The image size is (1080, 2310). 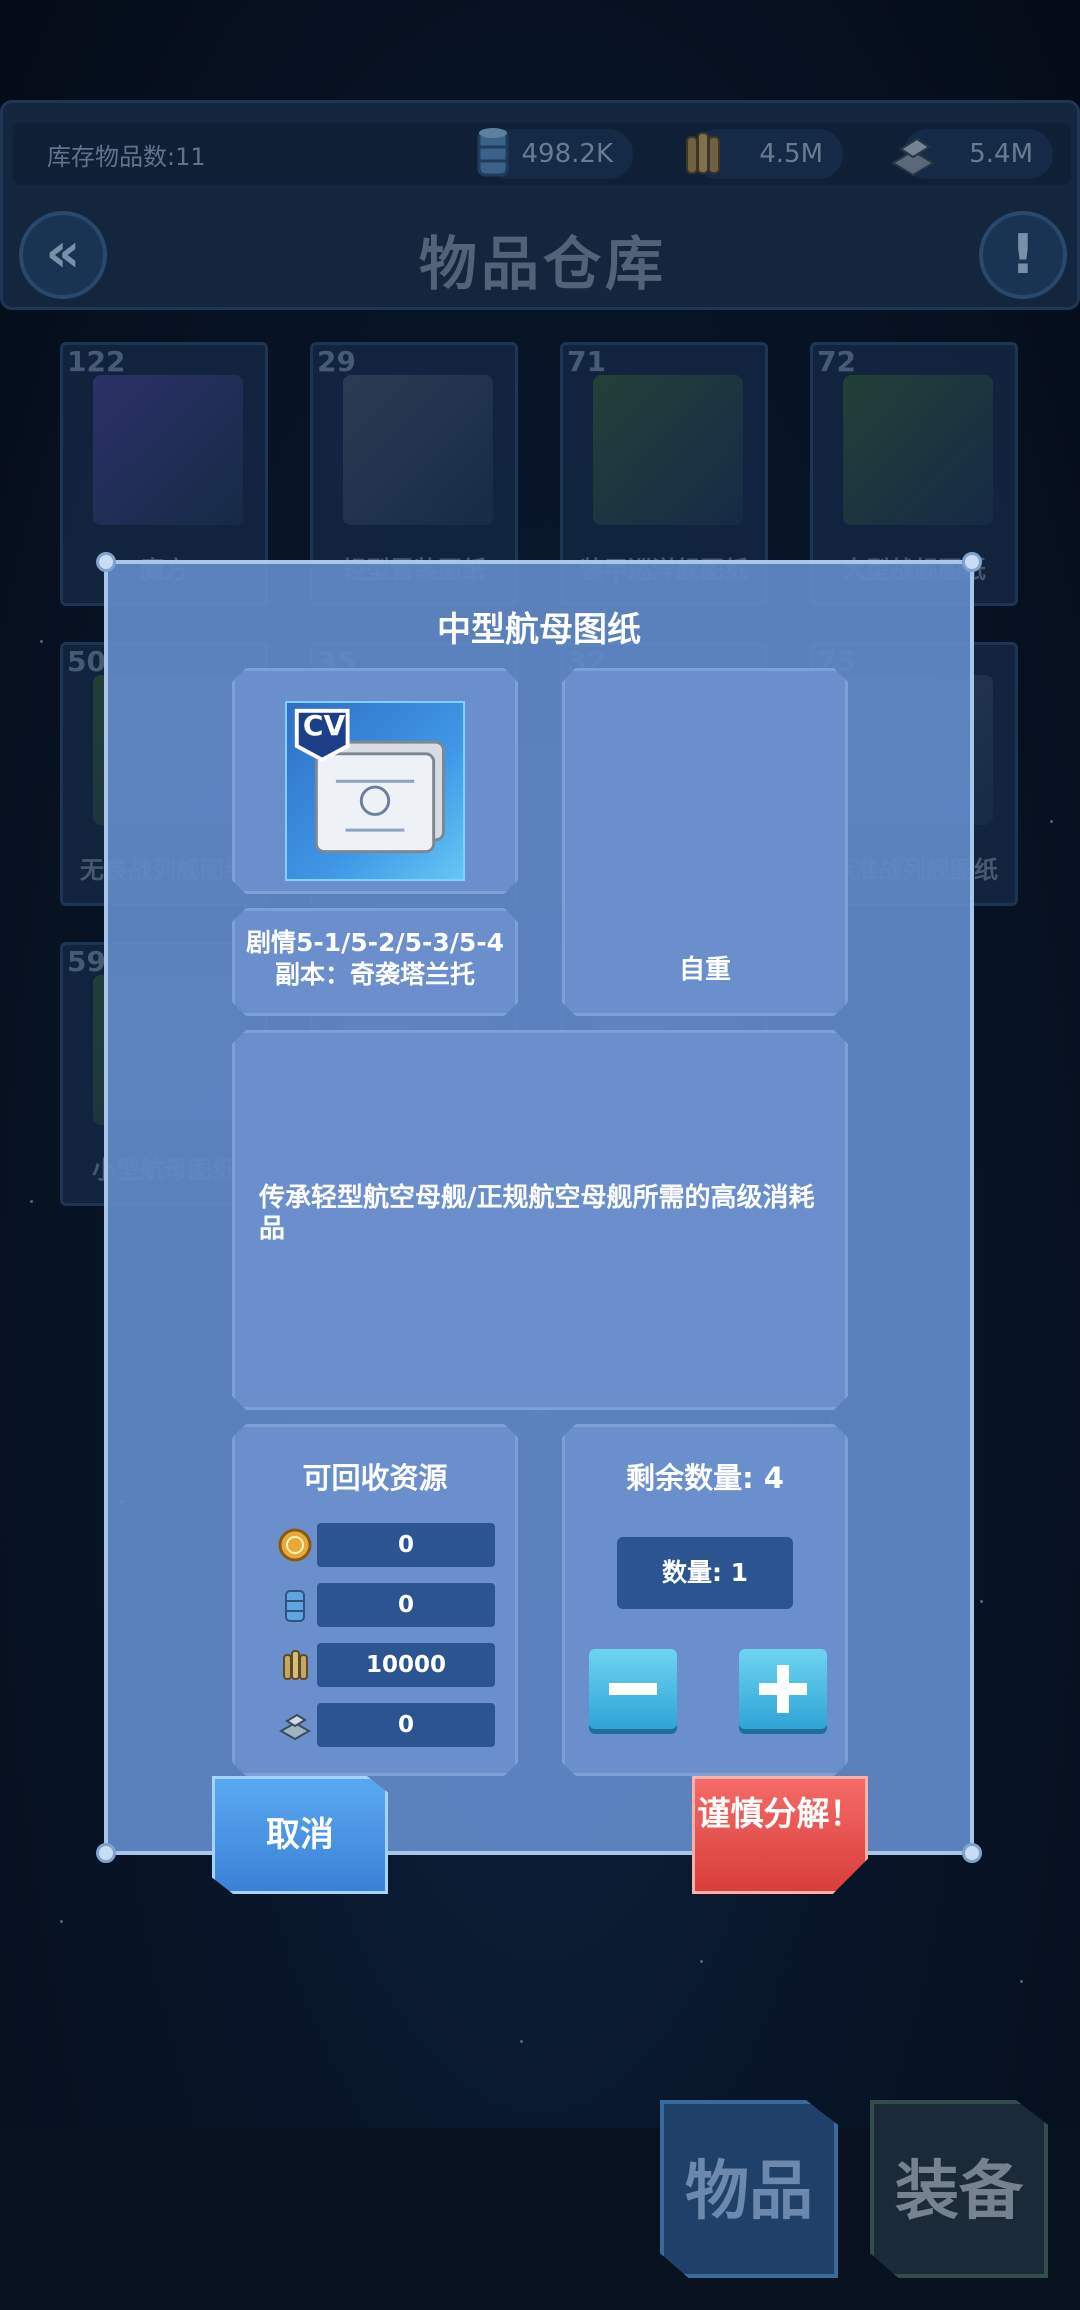 I want to click on item-source-panel: 剧情5-1/5-2/5-3/5-4 副本：奇袭塔兰托, so click(x=375, y=962).